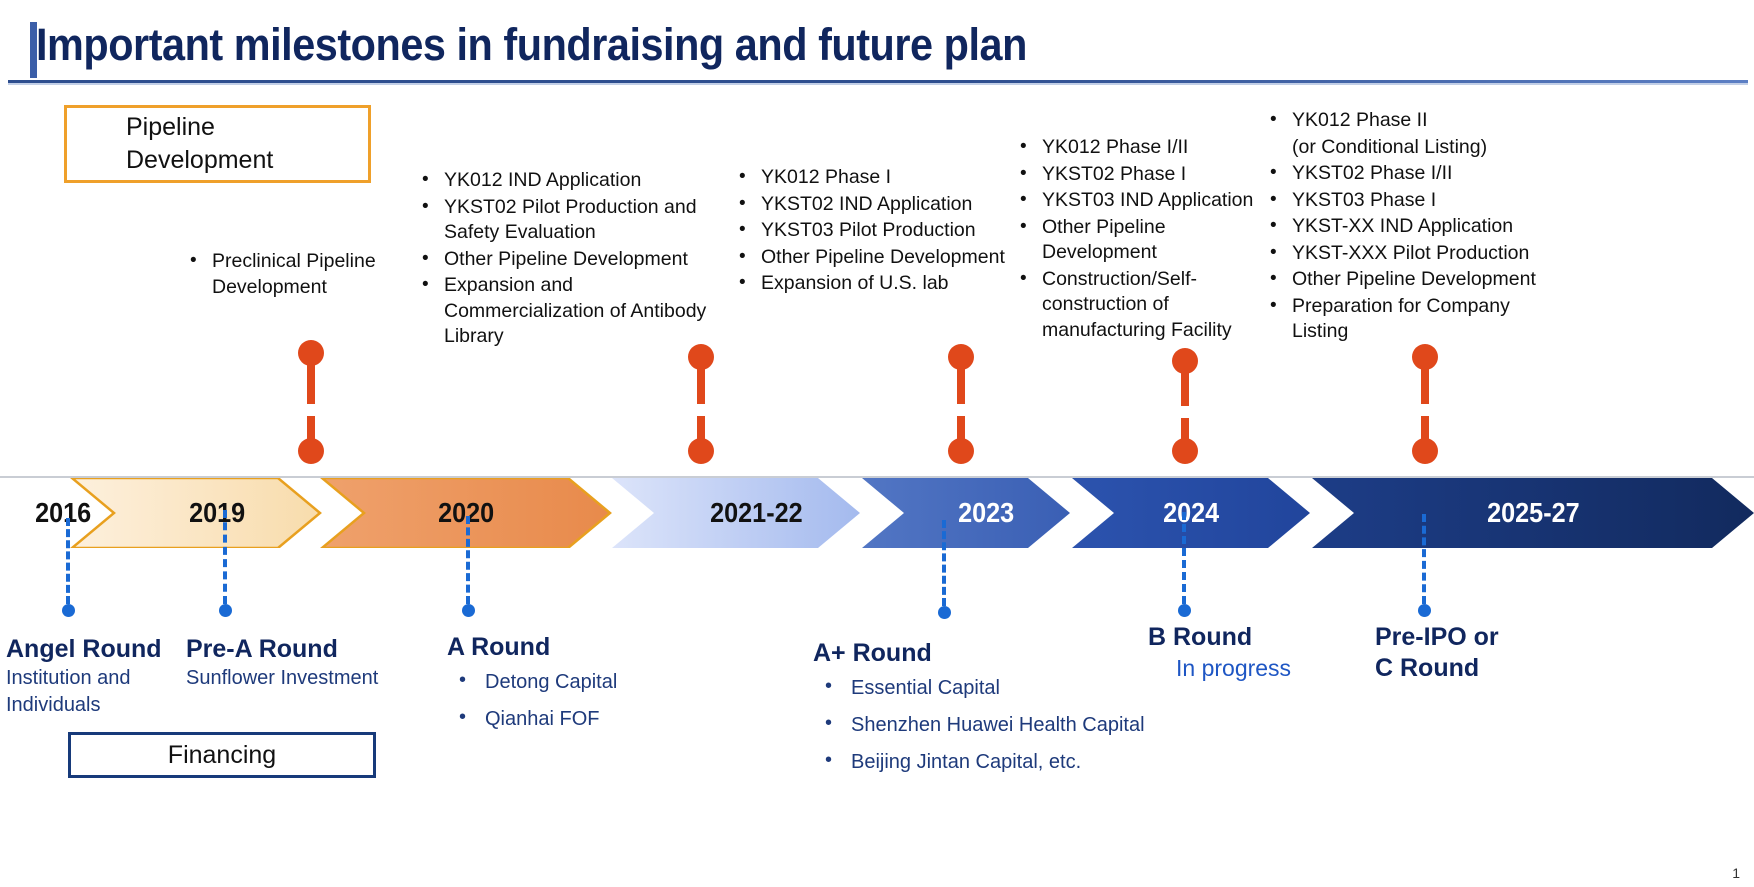 The image size is (1754, 887). I want to click on list-item: Preparation for Company Listing, so click(1408, 319).